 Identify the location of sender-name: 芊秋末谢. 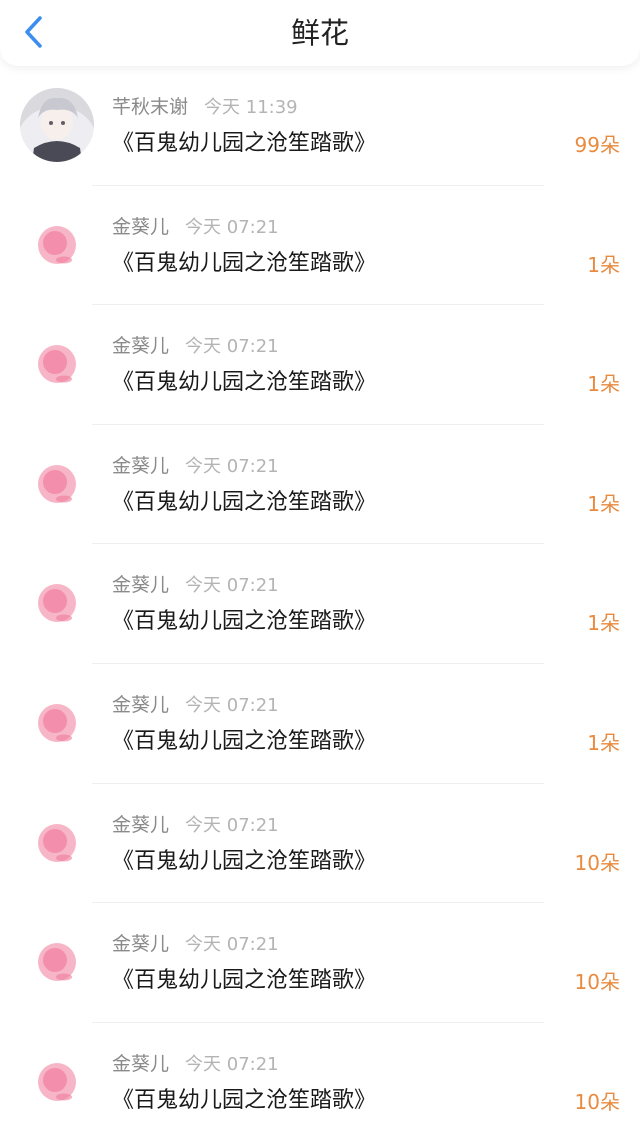
(150, 107).